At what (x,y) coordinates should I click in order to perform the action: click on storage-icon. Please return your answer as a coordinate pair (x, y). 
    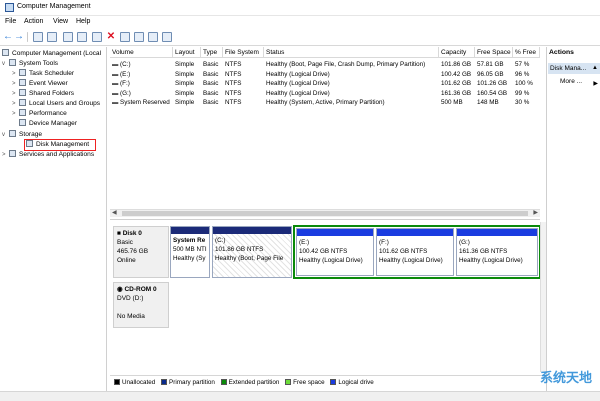
    Looking at the image, I should click on (12, 133).